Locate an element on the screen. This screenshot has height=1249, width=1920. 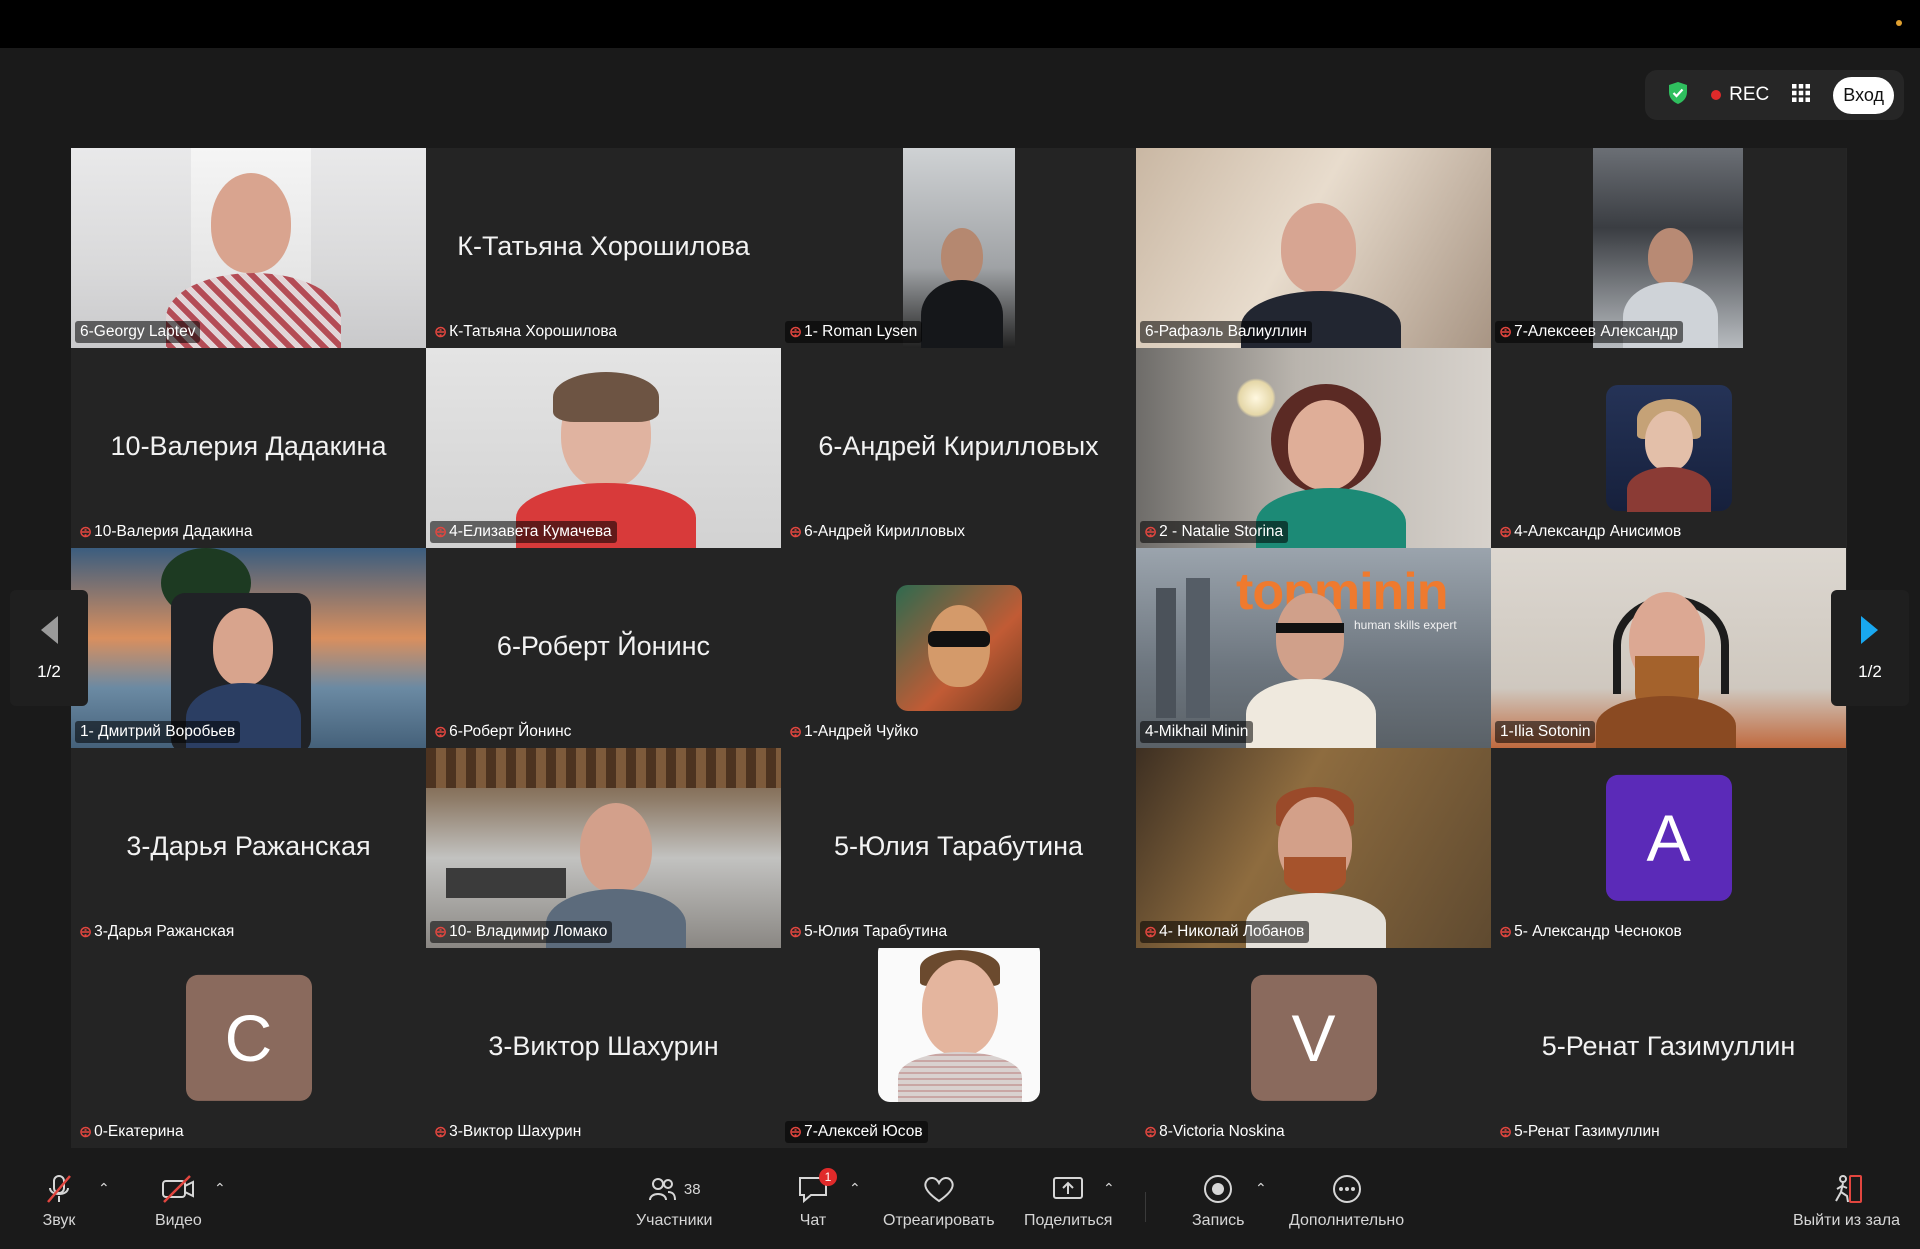
participant-name: 6-Рафаэль Валиуллин is located at coordinates (1226, 332).